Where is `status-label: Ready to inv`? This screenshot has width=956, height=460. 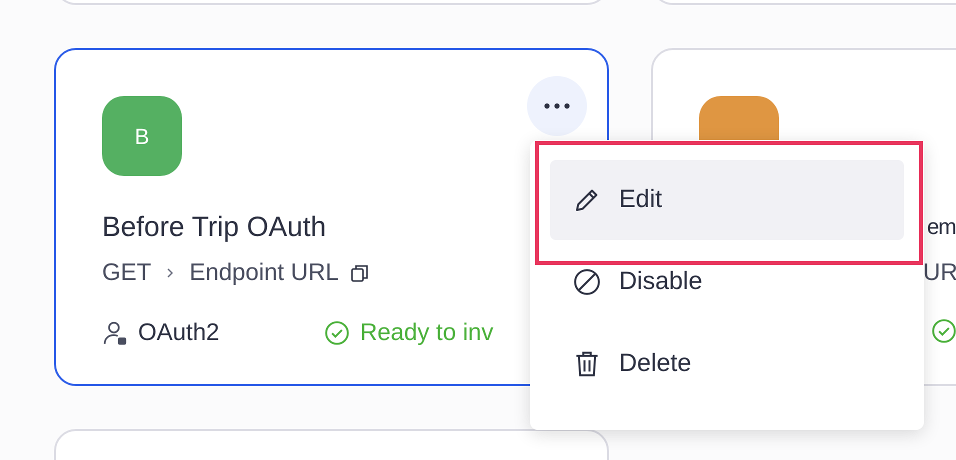 status-label: Ready to inv is located at coordinates (427, 333).